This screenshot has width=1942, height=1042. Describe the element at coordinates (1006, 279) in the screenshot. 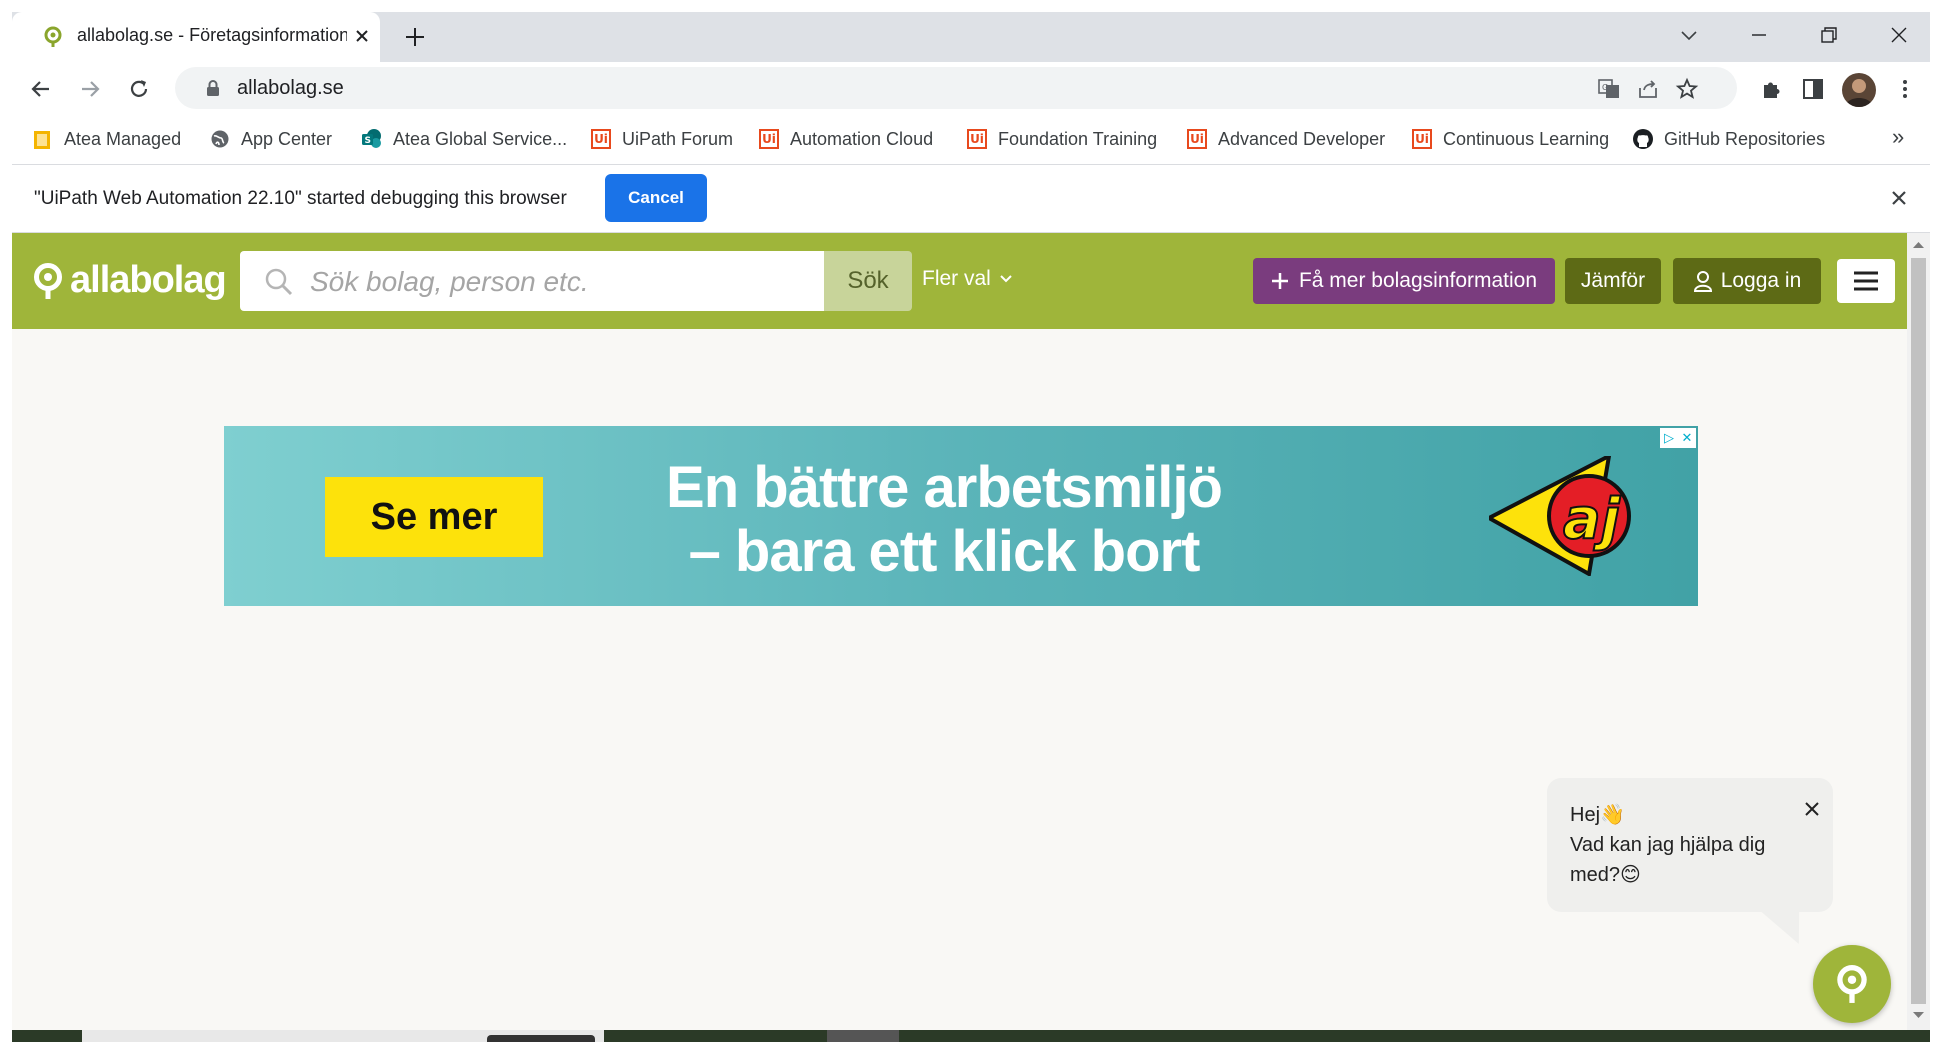

I see `chevron-down-icon` at that location.